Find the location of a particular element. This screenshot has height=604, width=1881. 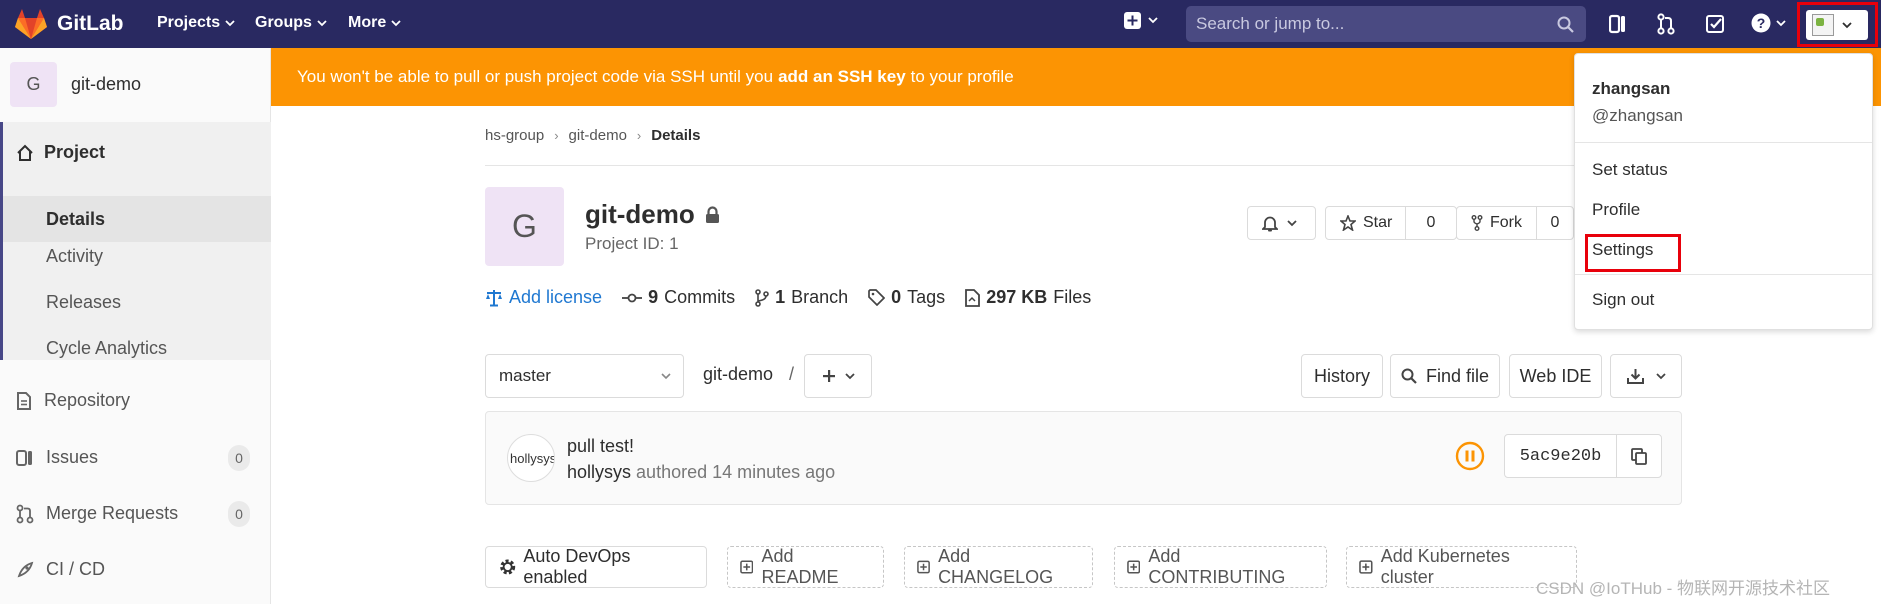

alert-text-after: to your profile is located at coordinates (962, 76).